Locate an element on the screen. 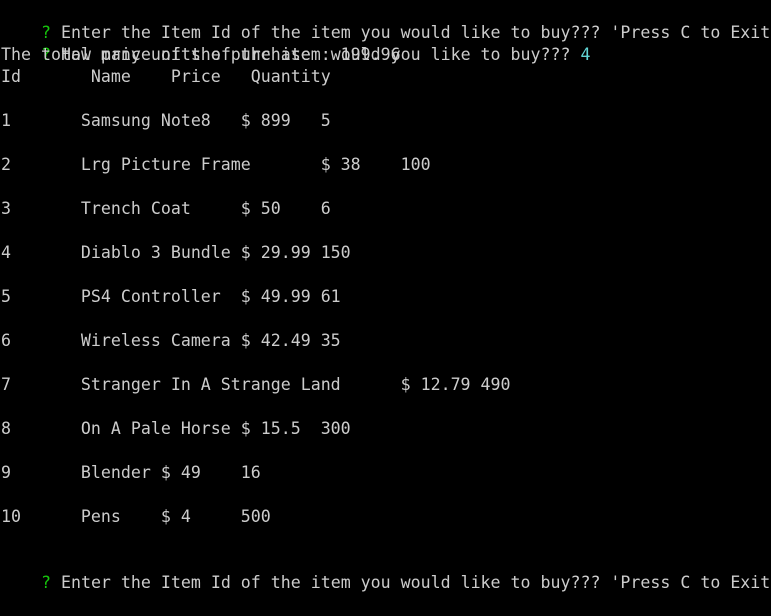 This screenshot has width=771, height=616. table-row: 7 Stranger In A Strange Land $ 12.79 490 is located at coordinates (256, 384).